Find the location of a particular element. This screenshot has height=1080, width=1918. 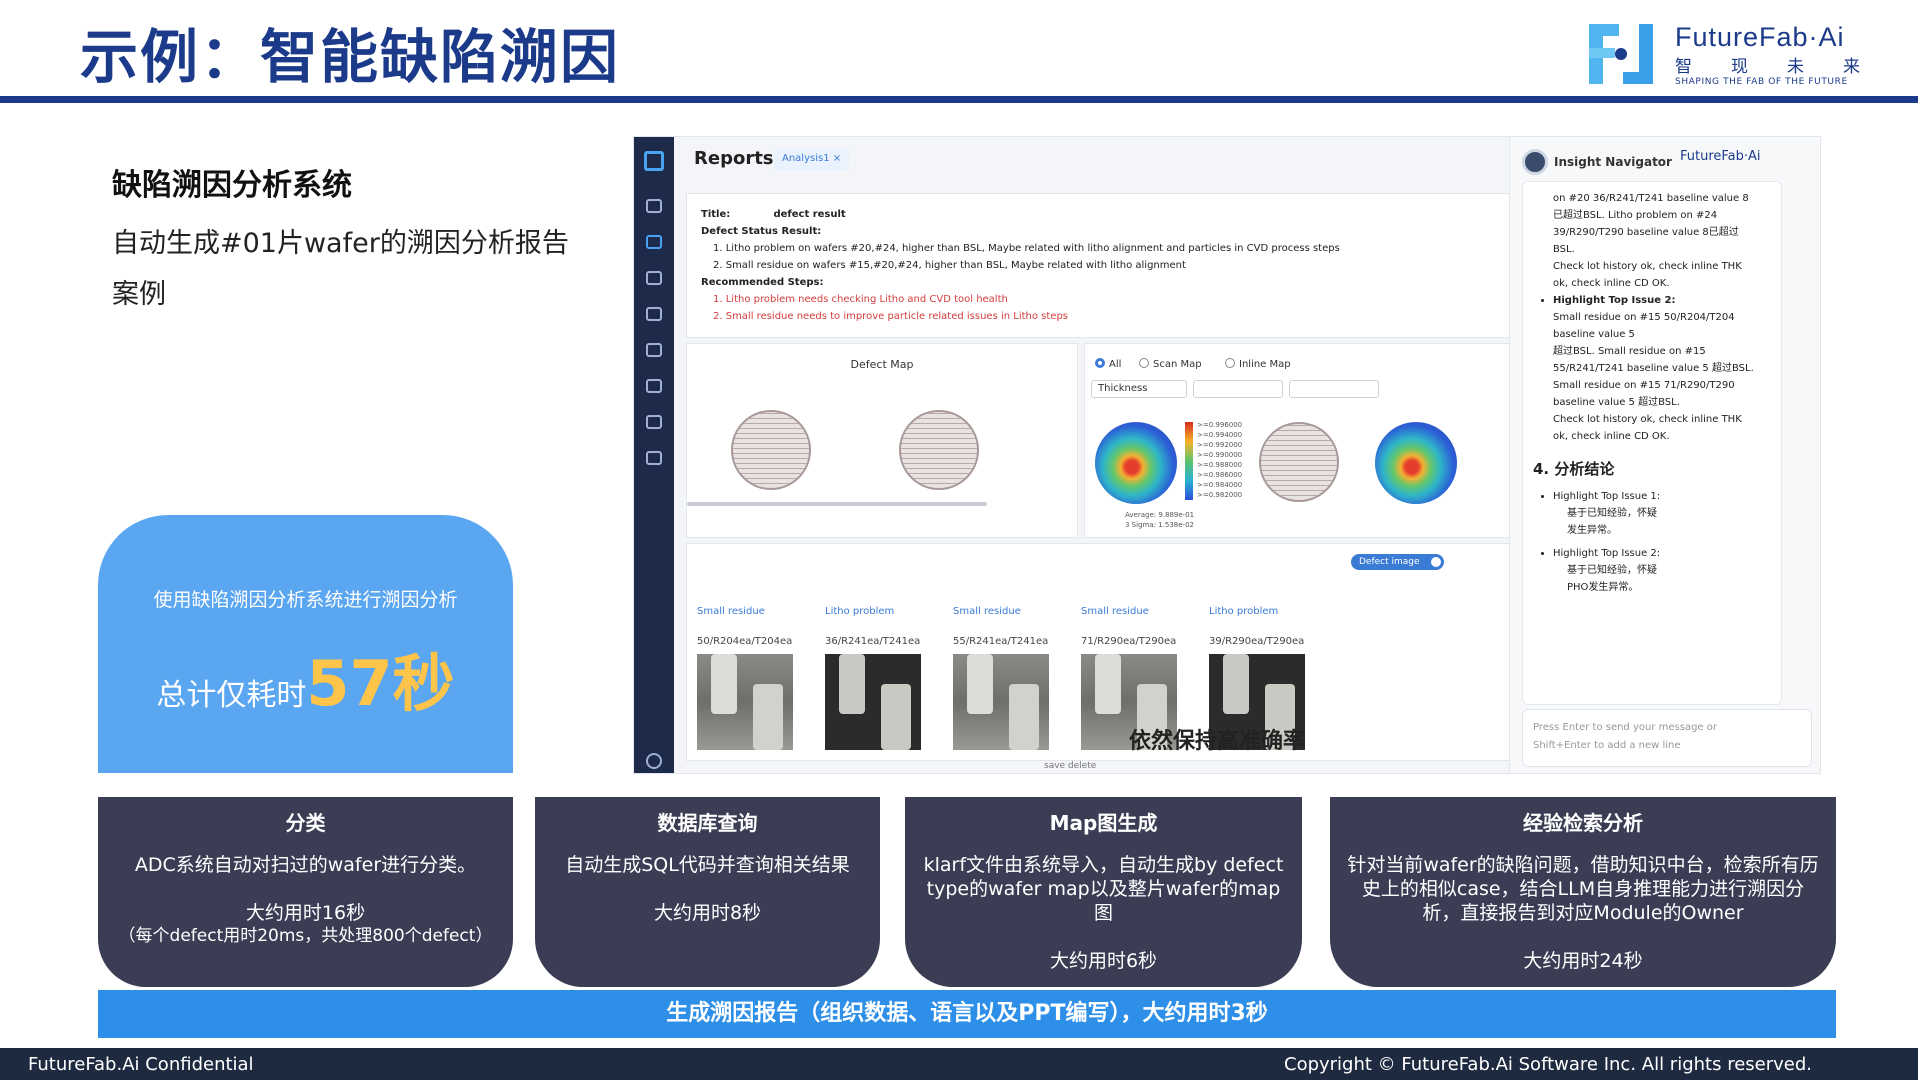

document-icon is located at coordinates (654, 458).